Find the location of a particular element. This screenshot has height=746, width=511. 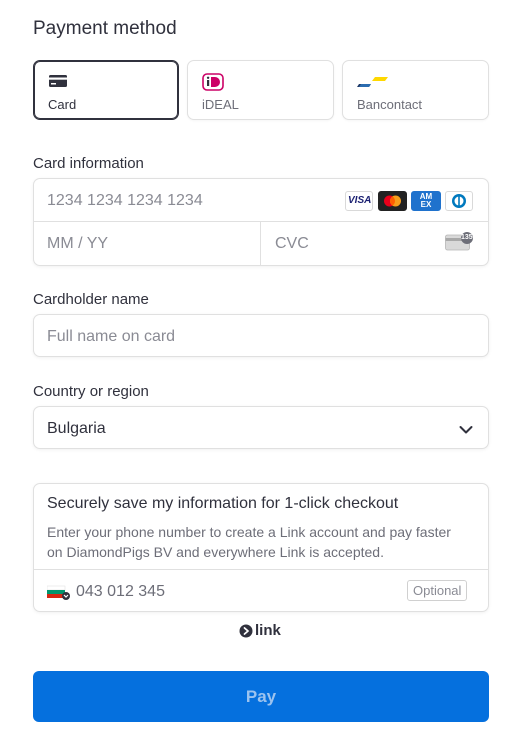

cardholder-name-label: Cardholder name is located at coordinates (91, 299).